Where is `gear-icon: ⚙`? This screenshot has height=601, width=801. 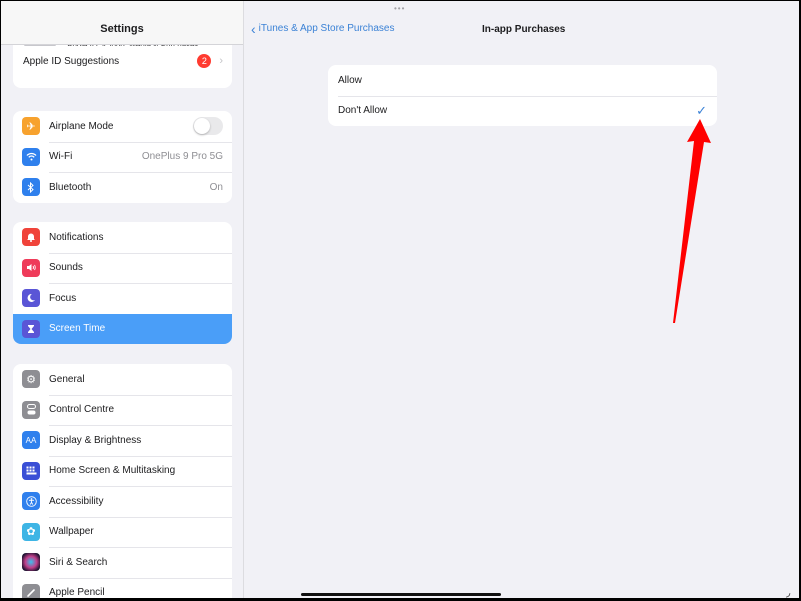
gear-icon: ⚙ is located at coordinates (31, 379).